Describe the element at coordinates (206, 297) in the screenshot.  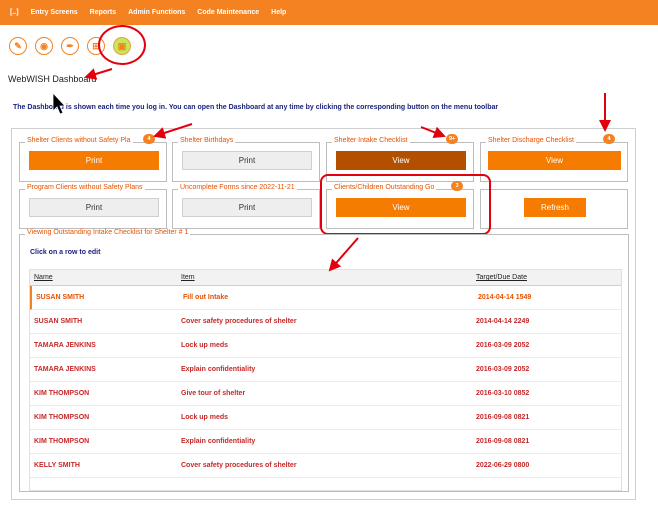
I see `cell-item: Fill out Intake` at that location.